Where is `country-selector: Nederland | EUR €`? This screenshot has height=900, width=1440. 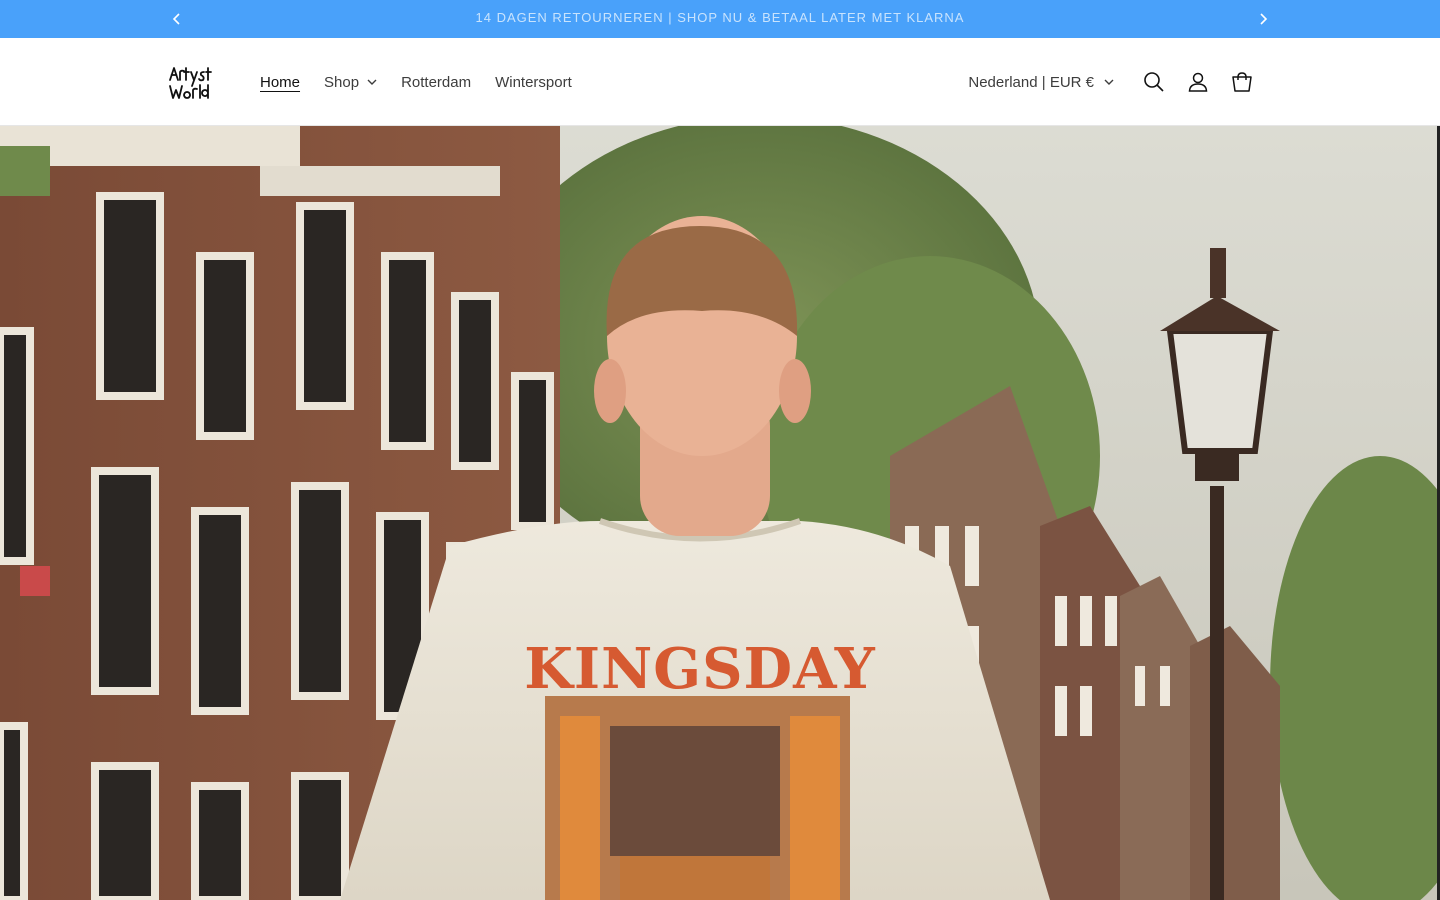 country-selector: Nederland | EUR € is located at coordinates (1041, 82).